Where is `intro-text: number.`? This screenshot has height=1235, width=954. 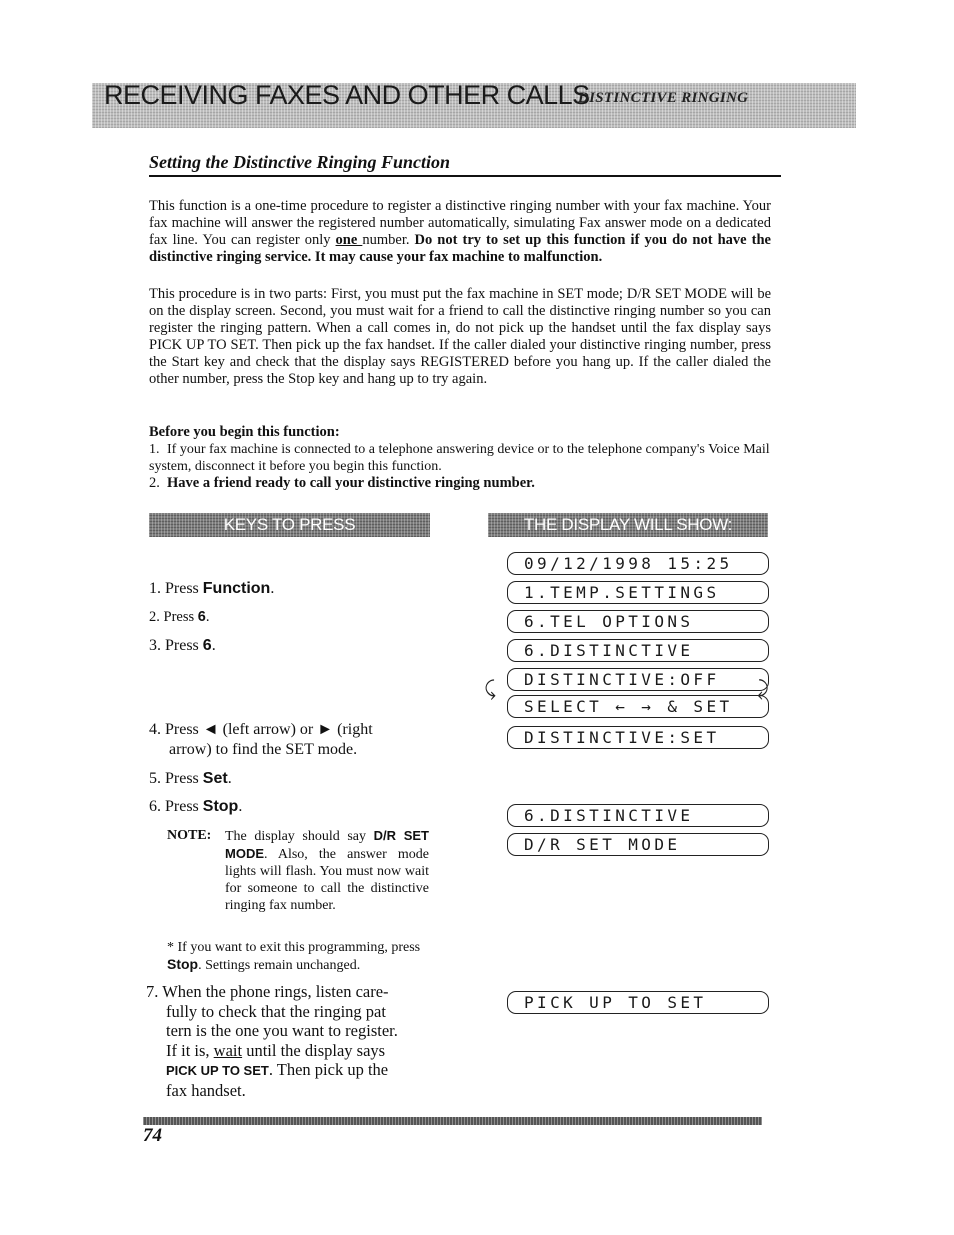
intro-text: number. is located at coordinates (388, 240).